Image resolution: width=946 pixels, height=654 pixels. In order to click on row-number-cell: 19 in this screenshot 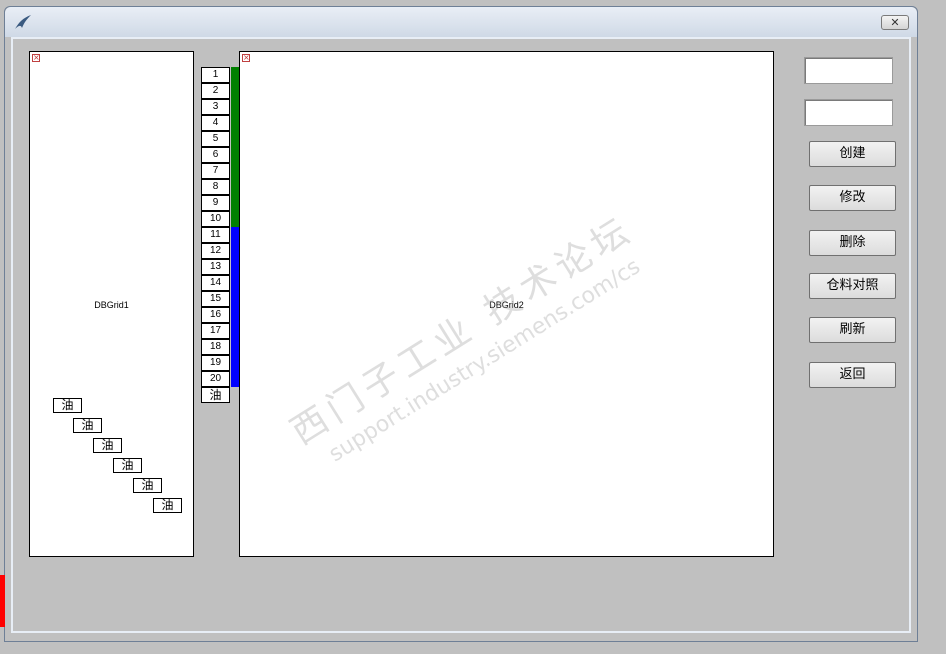, I will do `click(215, 363)`.